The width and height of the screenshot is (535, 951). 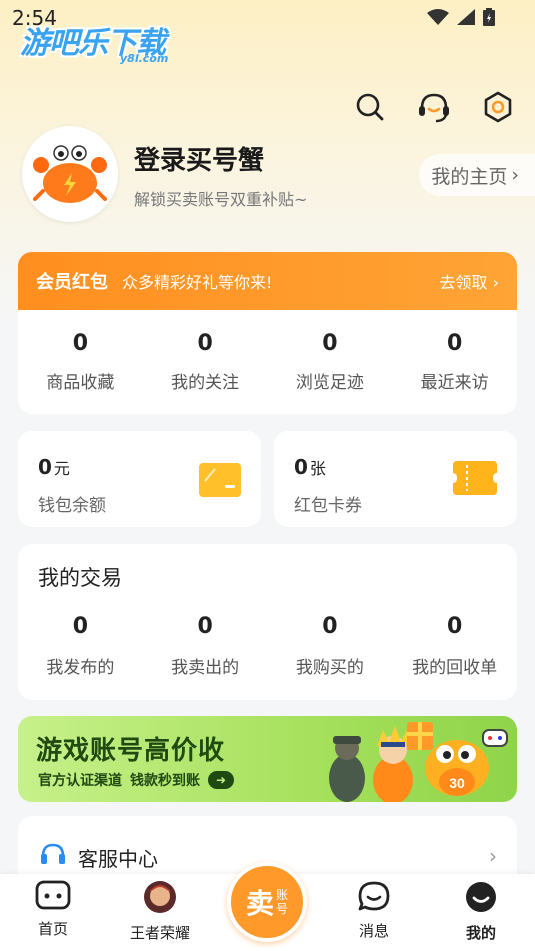 What do you see at coordinates (205, 383) in the screenshot?
I see `stat-label: 我的关注` at bounding box center [205, 383].